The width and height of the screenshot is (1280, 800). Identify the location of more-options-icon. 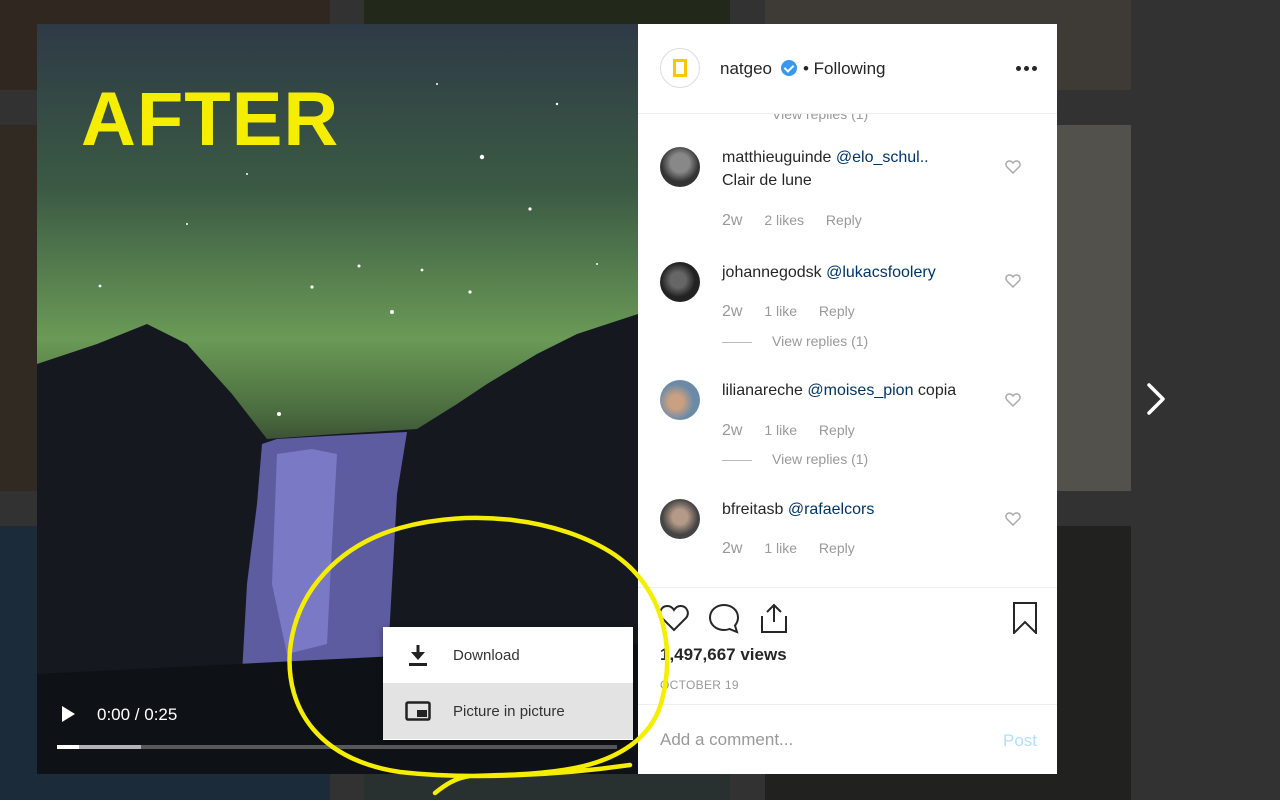
(1027, 69).